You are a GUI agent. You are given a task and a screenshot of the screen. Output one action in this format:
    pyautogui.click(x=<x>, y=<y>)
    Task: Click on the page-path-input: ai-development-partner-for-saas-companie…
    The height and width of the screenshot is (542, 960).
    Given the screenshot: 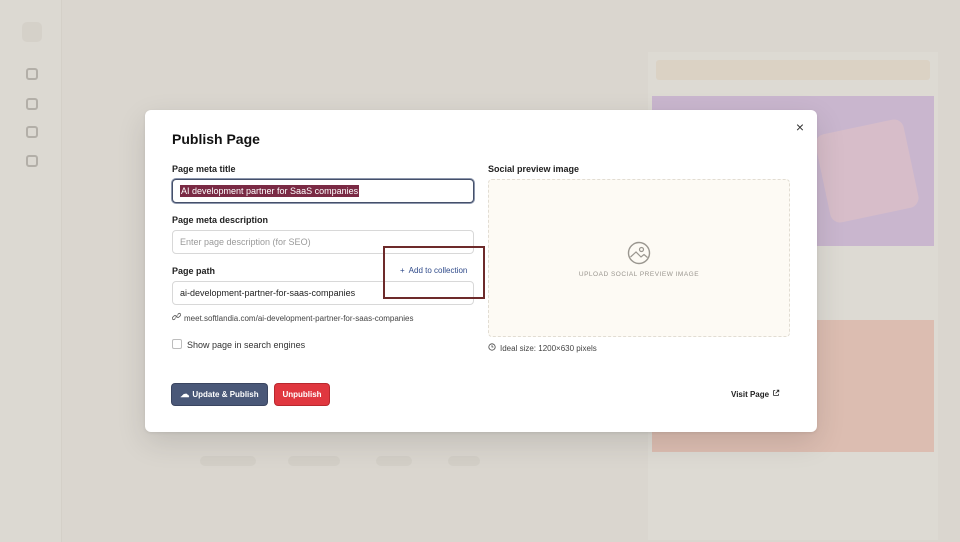 What is the action you would take?
    pyautogui.click(x=323, y=293)
    